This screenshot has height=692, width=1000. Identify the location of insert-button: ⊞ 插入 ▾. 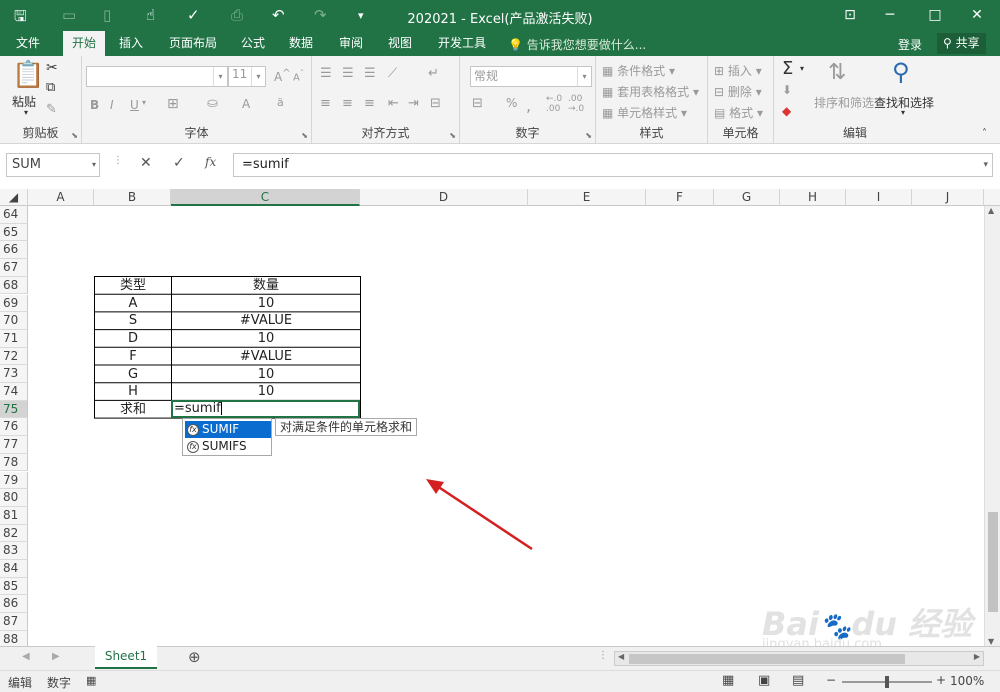
(738, 70).